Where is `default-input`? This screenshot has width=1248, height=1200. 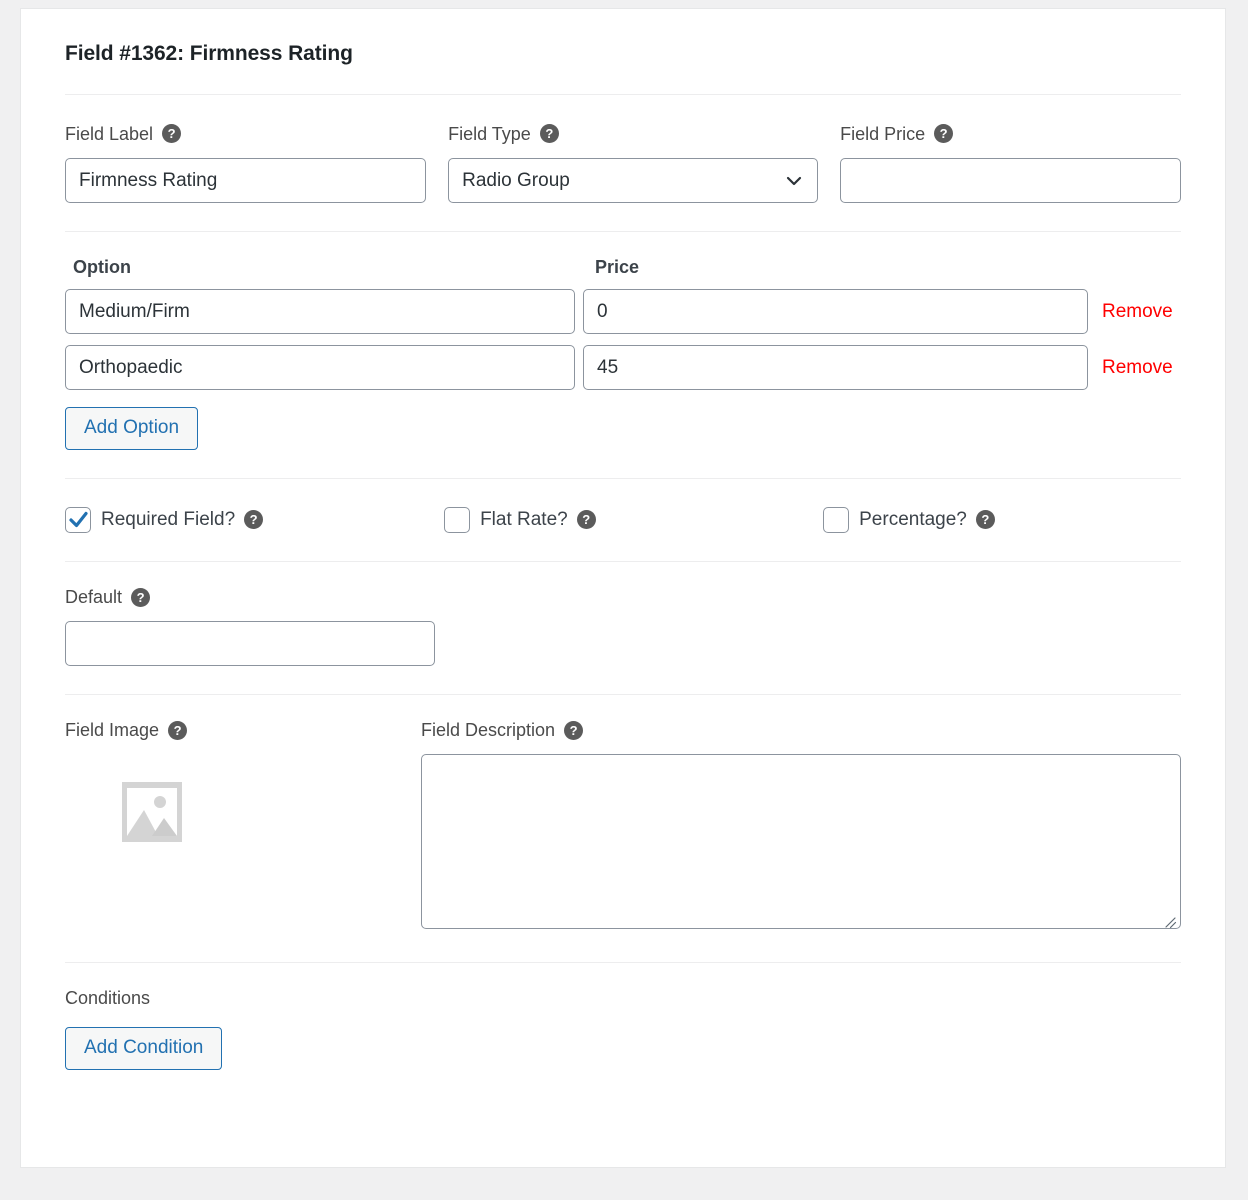 default-input is located at coordinates (250, 643).